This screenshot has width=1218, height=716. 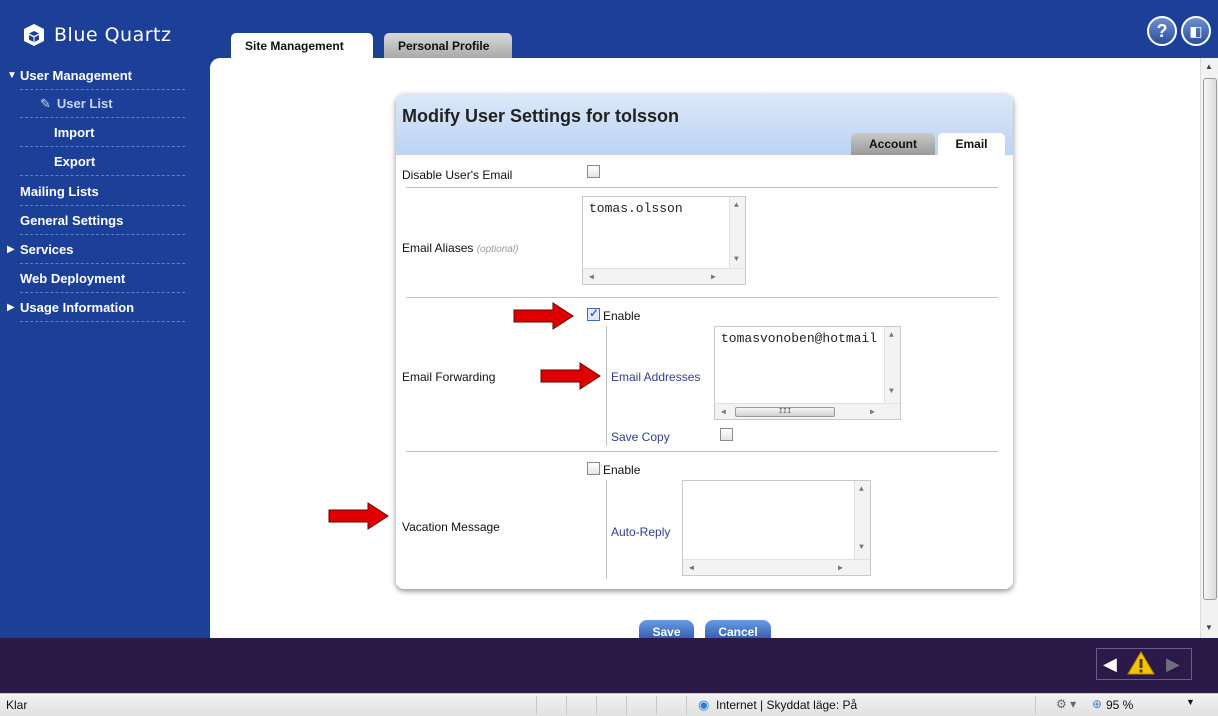 I want to click on sidebar-item-export: Export, so click(x=102, y=162).